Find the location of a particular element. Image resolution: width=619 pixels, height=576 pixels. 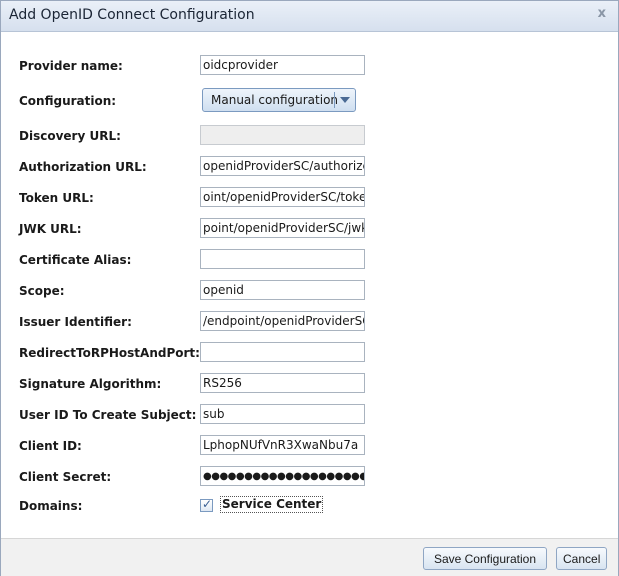

client-secret-label: Client Secret: is located at coordinates (65, 477).